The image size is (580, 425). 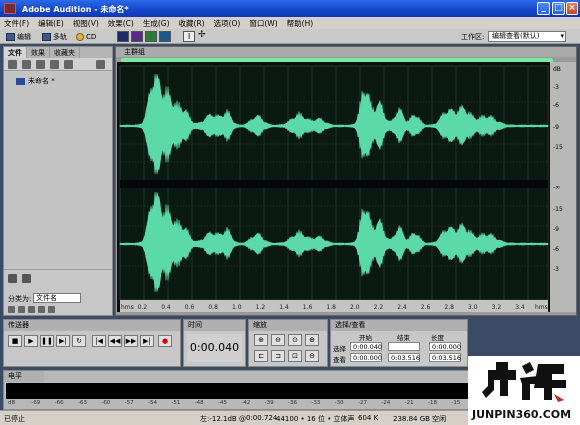 What do you see at coordinates (165, 341) in the screenshot?
I see `record-button: ●` at bounding box center [165, 341].